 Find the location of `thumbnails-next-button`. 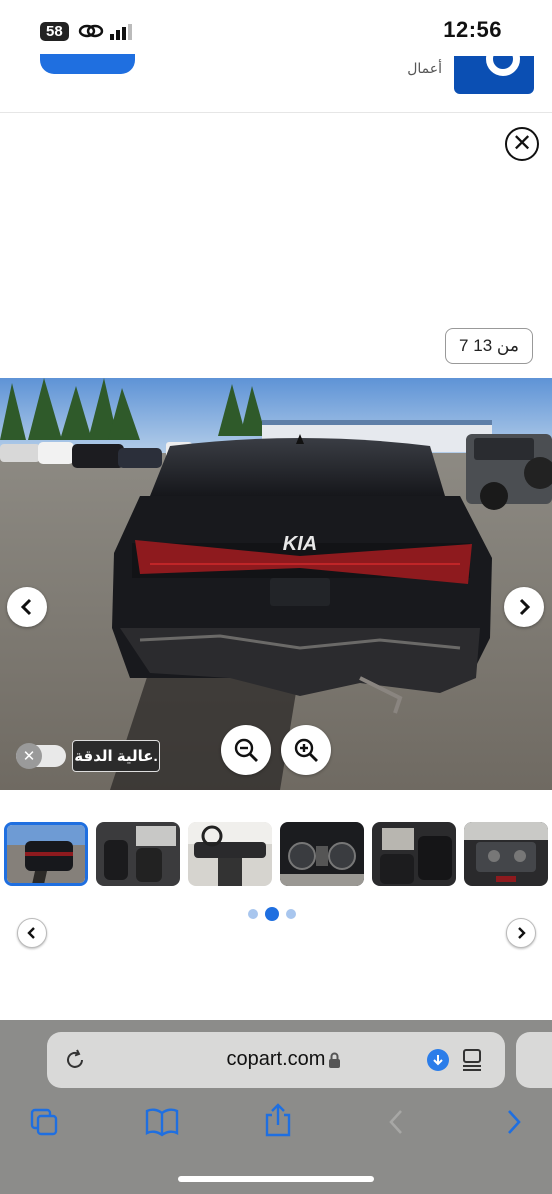

thumbnails-next-button is located at coordinates (521, 933).